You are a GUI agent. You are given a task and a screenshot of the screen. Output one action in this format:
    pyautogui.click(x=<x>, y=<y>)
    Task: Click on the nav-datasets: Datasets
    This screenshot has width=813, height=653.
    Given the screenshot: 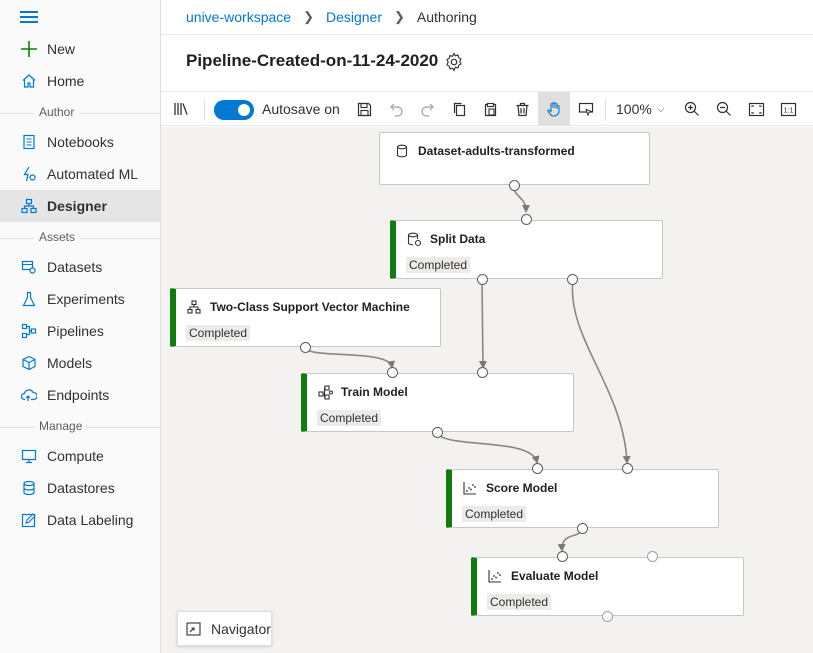 What is the action you would take?
    pyautogui.click(x=80, y=267)
    